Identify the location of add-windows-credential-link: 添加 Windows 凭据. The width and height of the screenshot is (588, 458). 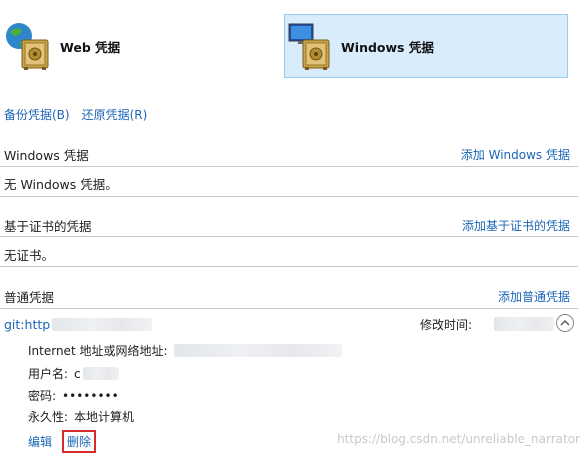
(515, 154).